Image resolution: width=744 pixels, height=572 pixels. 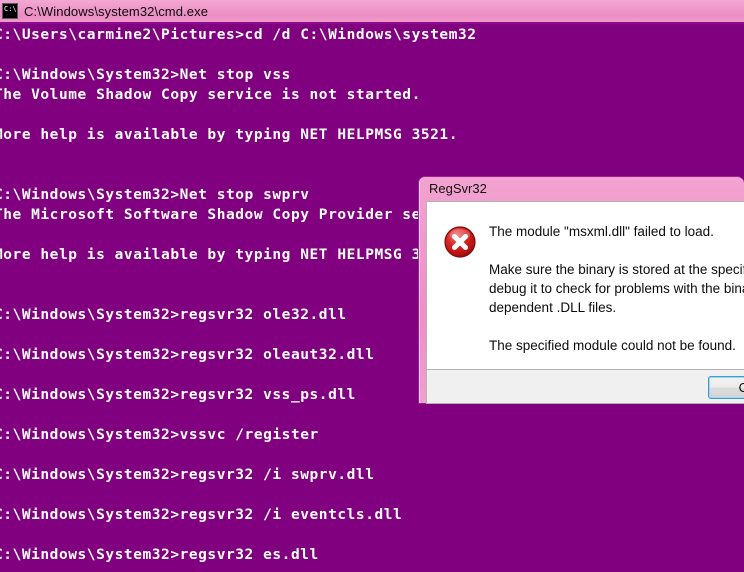 I want to click on console-line: C:\Windows\System32>Net stop vss, so click(x=145, y=75).